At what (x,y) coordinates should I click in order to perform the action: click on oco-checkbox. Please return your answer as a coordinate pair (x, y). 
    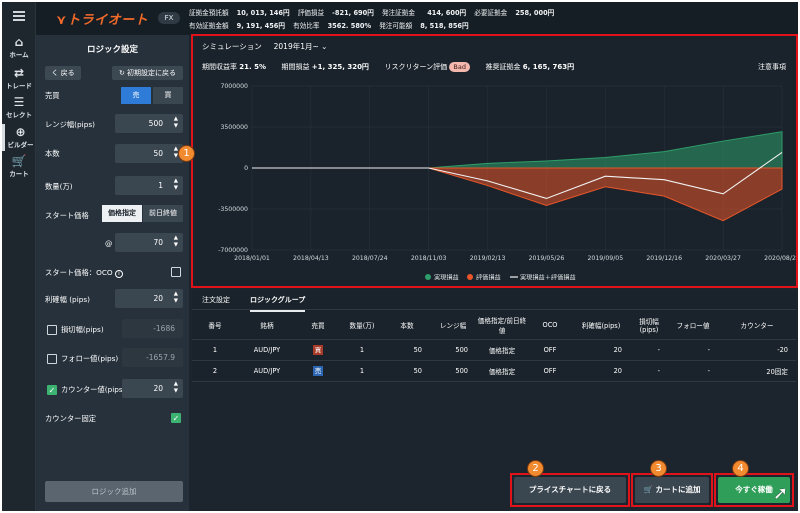
    Looking at the image, I should click on (176, 272).